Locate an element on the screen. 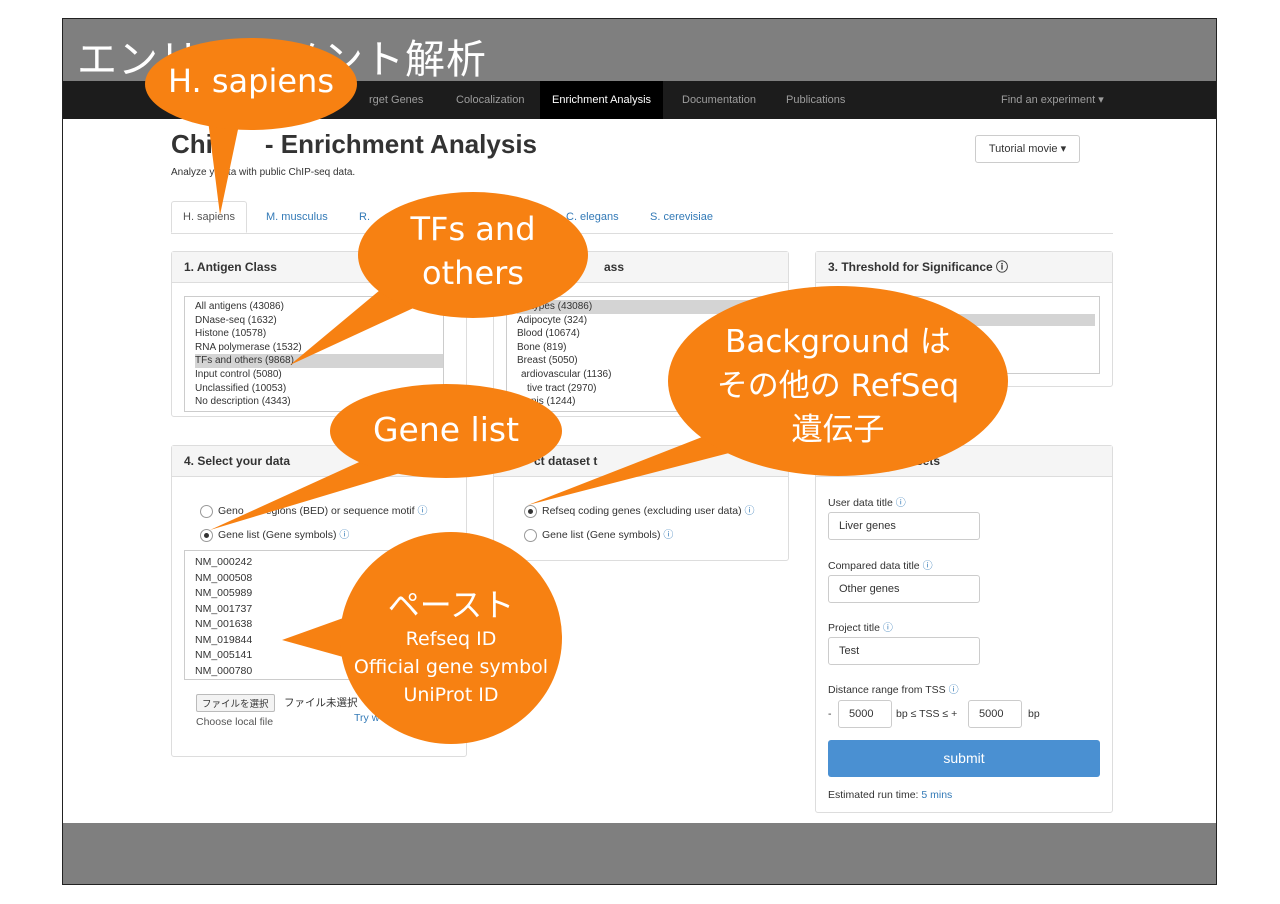 The width and height of the screenshot is (1280, 904). distance-range-label: Distance range from TSS ⓘ is located at coordinates (893, 688).